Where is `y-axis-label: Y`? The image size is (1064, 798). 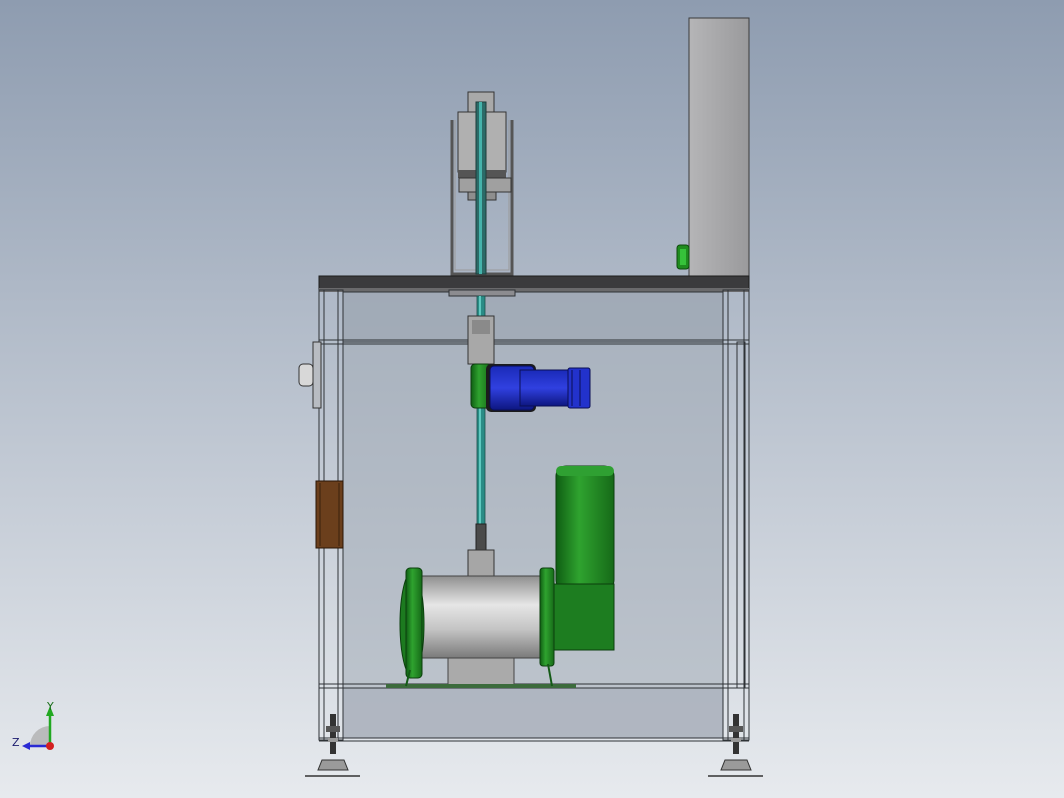 y-axis-label: Y is located at coordinates (50, 706).